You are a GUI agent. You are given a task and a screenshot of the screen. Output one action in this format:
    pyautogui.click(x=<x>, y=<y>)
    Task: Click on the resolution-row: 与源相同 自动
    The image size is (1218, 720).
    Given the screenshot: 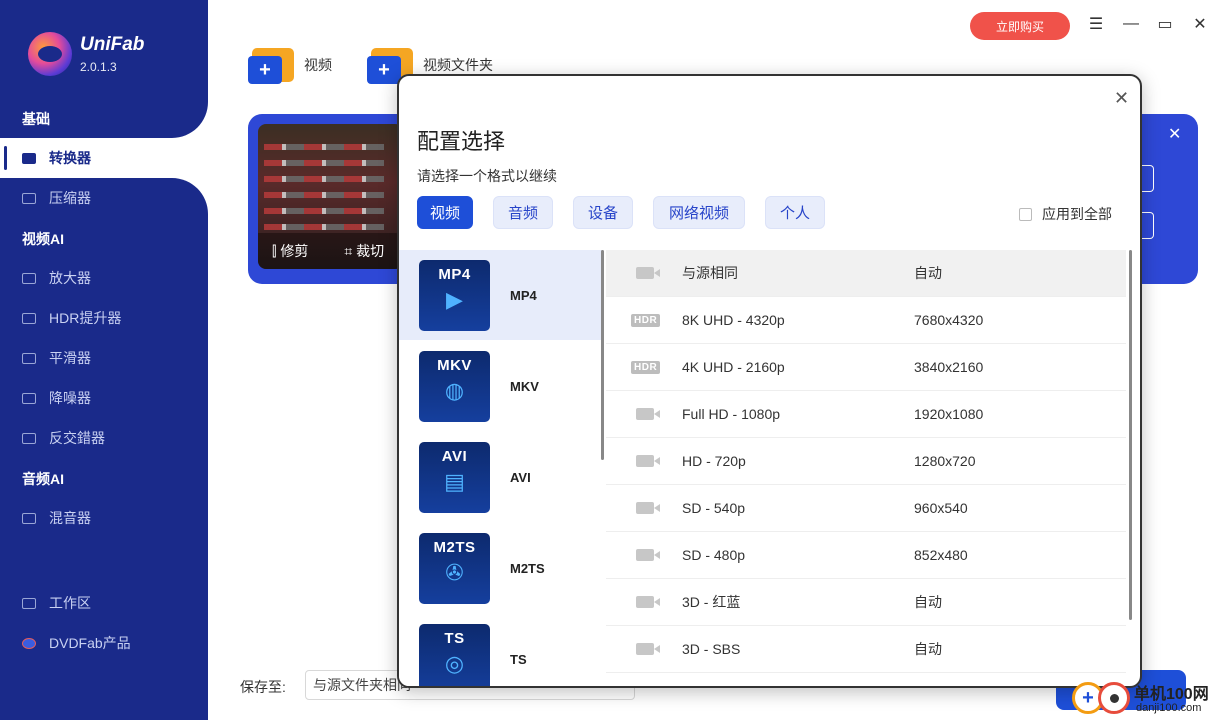 What is the action you would take?
    pyautogui.click(x=866, y=273)
    